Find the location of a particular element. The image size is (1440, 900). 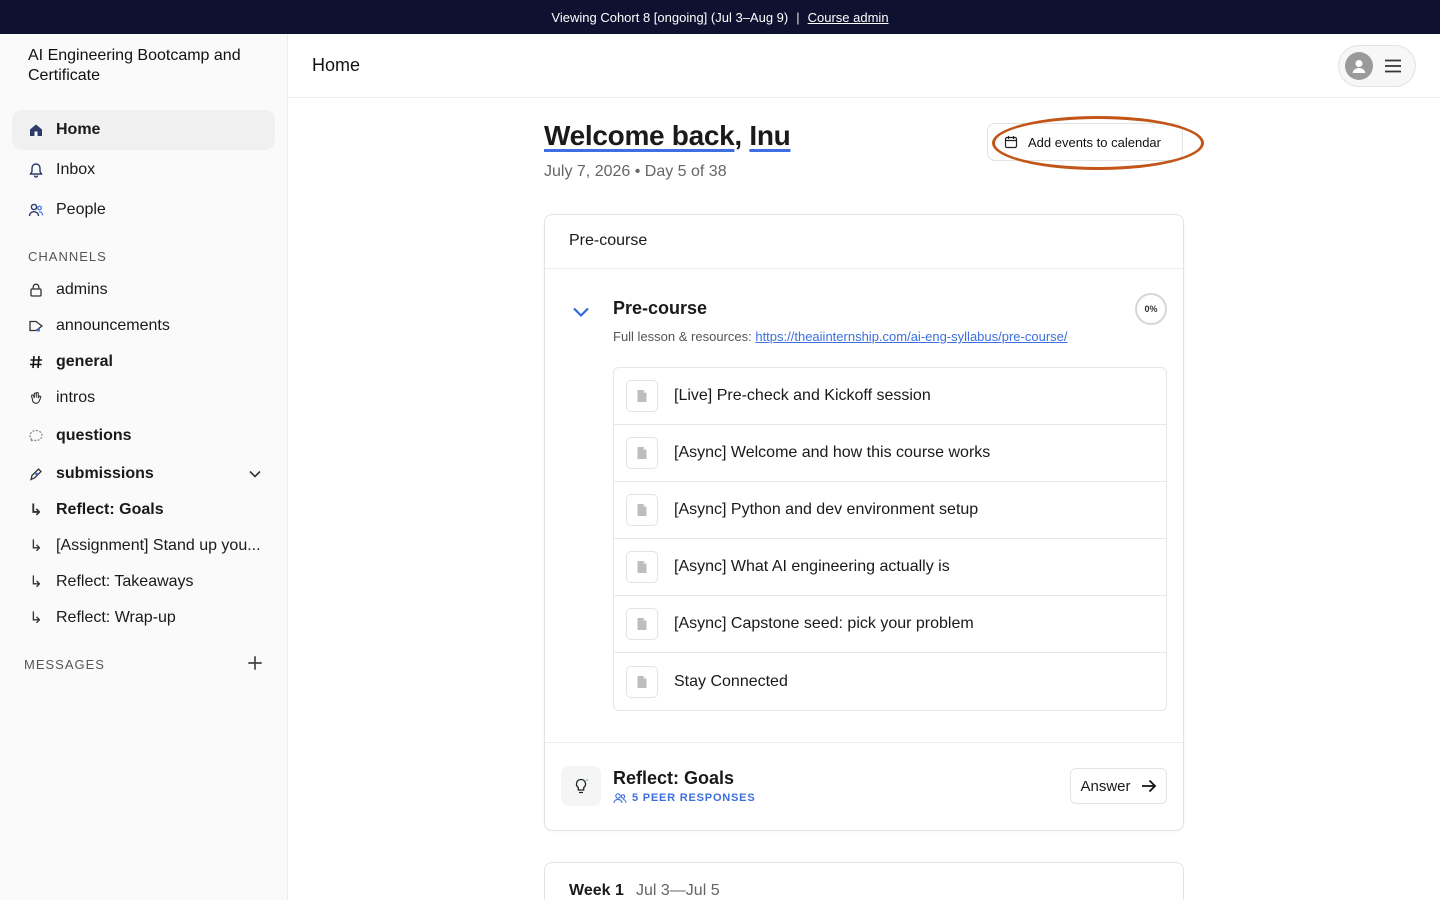

lesson-item: [Async] Capstone seed: pick your problem is located at coordinates (890, 624).